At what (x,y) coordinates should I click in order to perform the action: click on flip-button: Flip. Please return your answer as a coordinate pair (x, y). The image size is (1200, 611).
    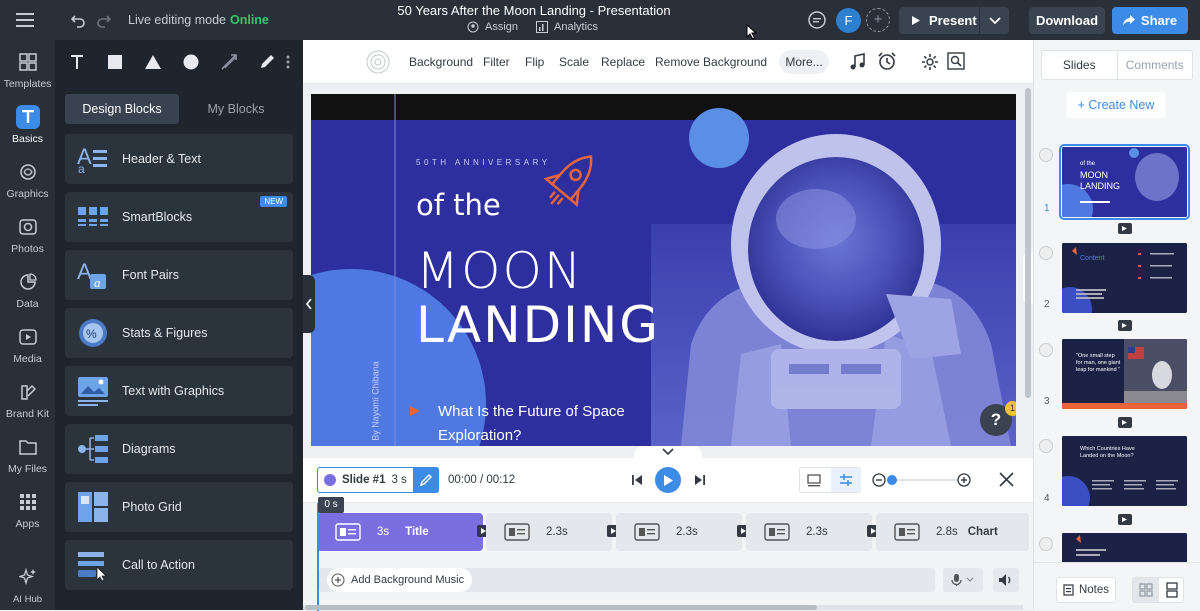
    Looking at the image, I should click on (534, 62).